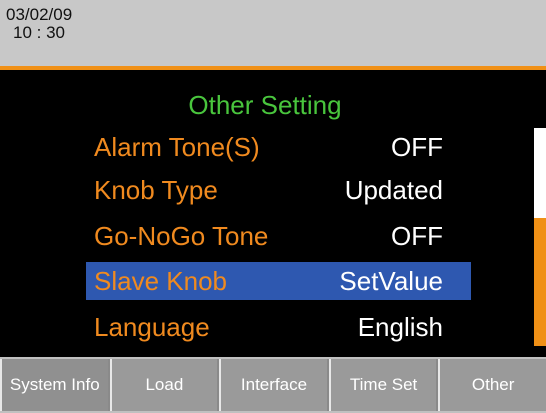 Image resolution: width=546 pixels, height=413 pixels. What do you see at coordinates (156, 190) in the screenshot?
I see `setting-label: Knob Type` at bounding box center [156, 190].